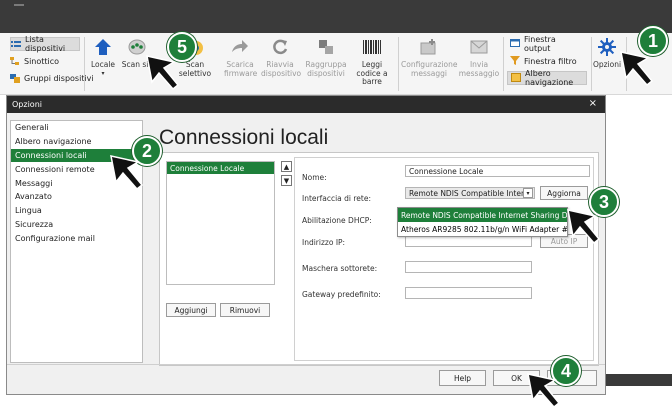 This screenshot has width=672, height=411. Describe the element at coordinates (15, 61) in the screenshot. I see `tree-icon` at that location.